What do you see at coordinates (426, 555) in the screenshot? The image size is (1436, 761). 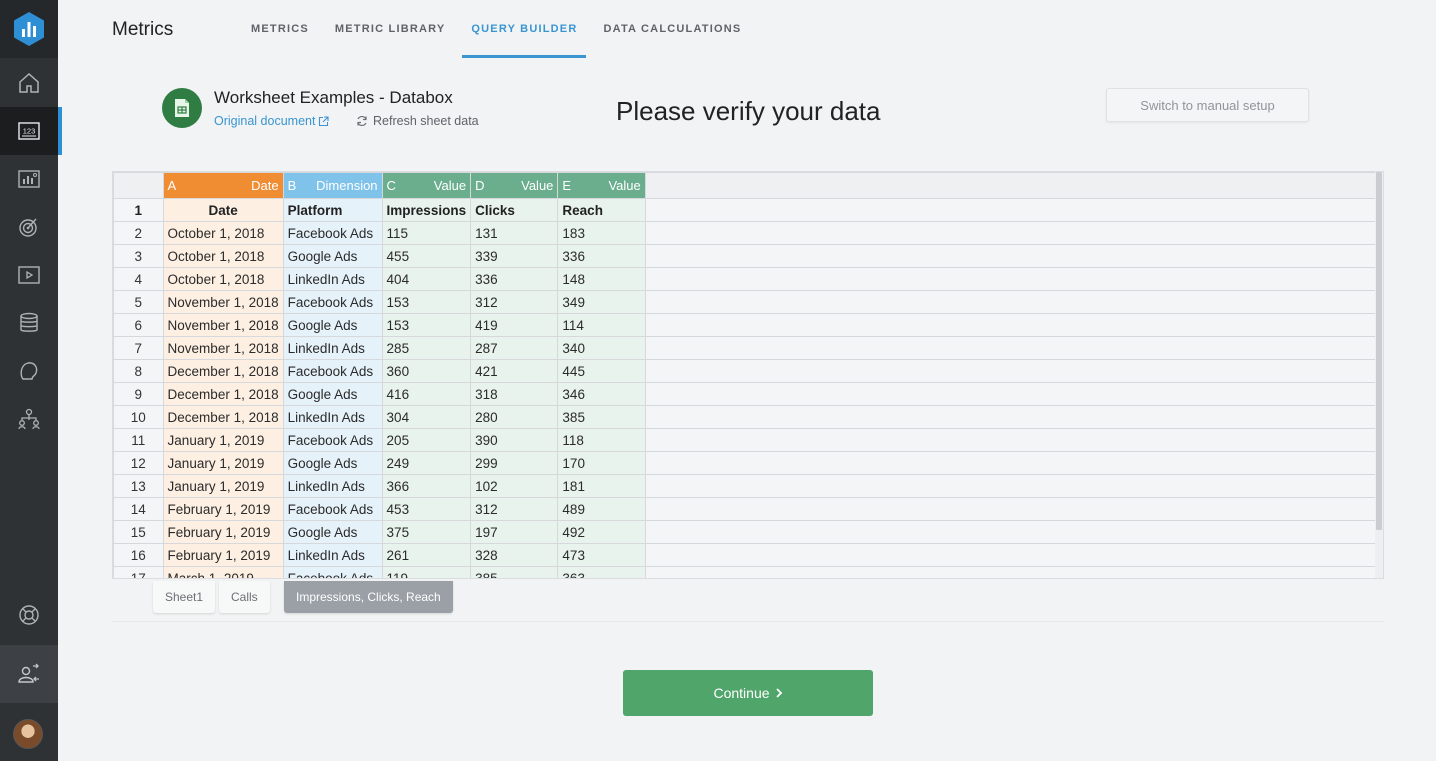 I see `cell-impressions: 261` at bounding box center [426, 555].